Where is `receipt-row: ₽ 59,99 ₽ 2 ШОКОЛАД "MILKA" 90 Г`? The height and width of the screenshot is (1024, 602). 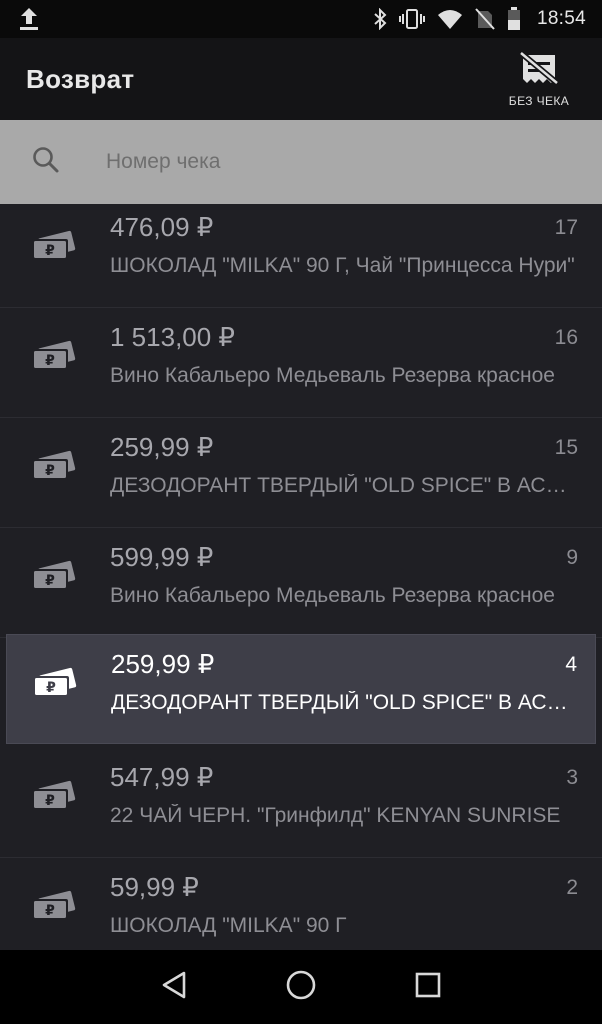
receipt-row: ₽ 59,99 ₽ 2 ШОКОЛАД "MILKA" 90 Г is located at coordinates (301, 904).